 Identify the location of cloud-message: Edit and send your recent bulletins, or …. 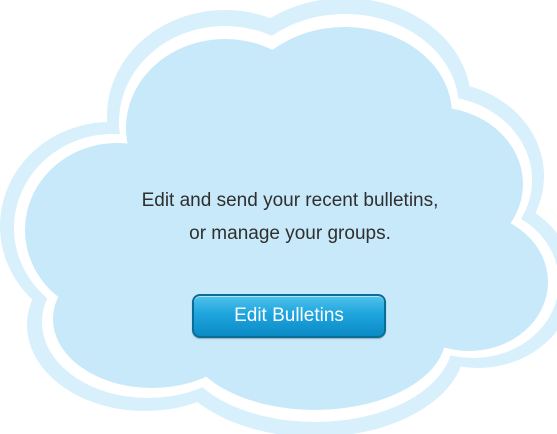
(290, 217).